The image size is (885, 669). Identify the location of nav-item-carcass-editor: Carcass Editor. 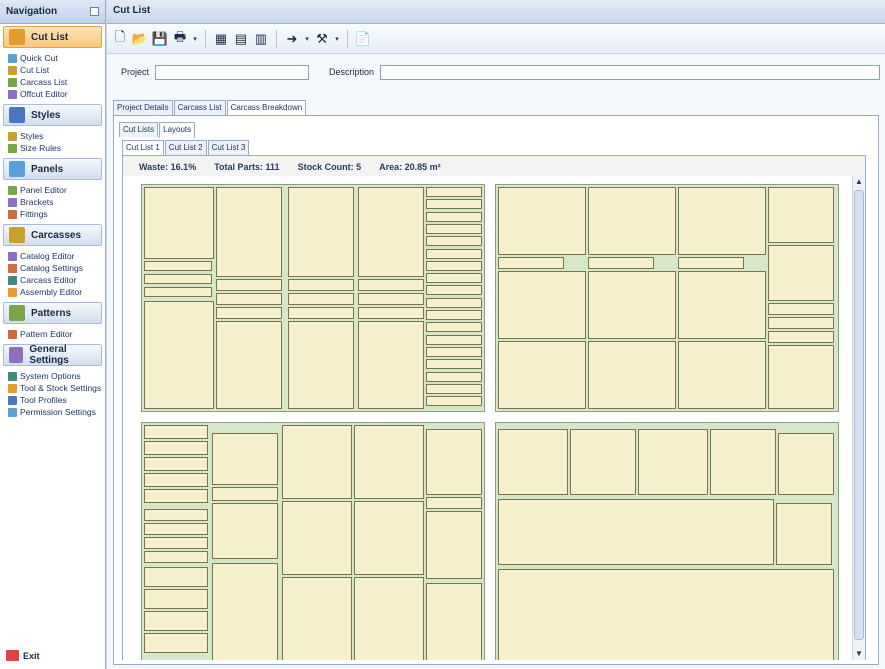
(56, 280).